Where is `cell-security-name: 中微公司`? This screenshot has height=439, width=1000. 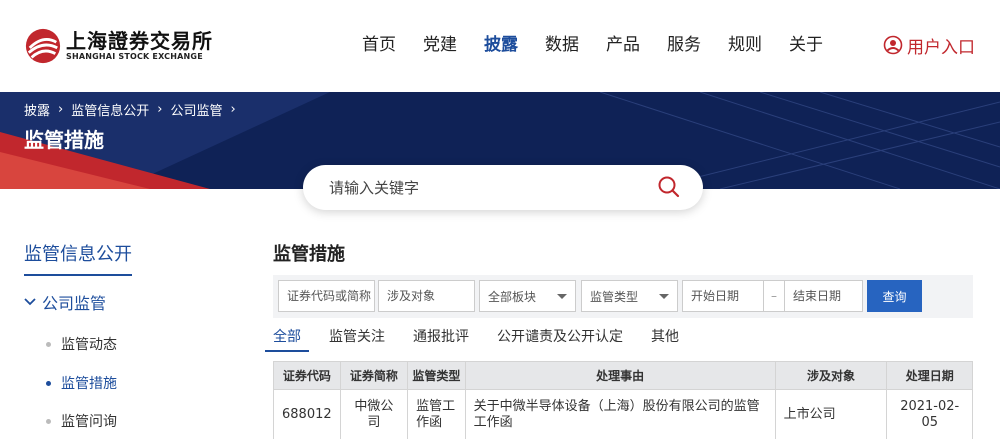 cell-security-name: 中微公司 is located at coordinates (374, 414).